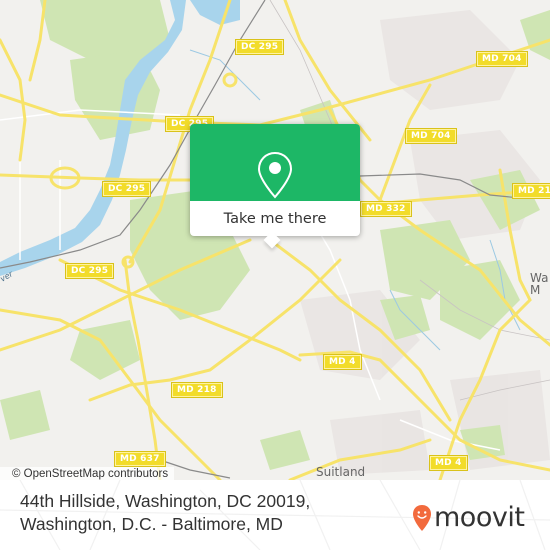 The width and height of the screenshot is (550, 550). What do you see at coordinates (386, 209) in the screenshot?
I see `road-shield-md332: MD 332` at bounding box center [386, 209].